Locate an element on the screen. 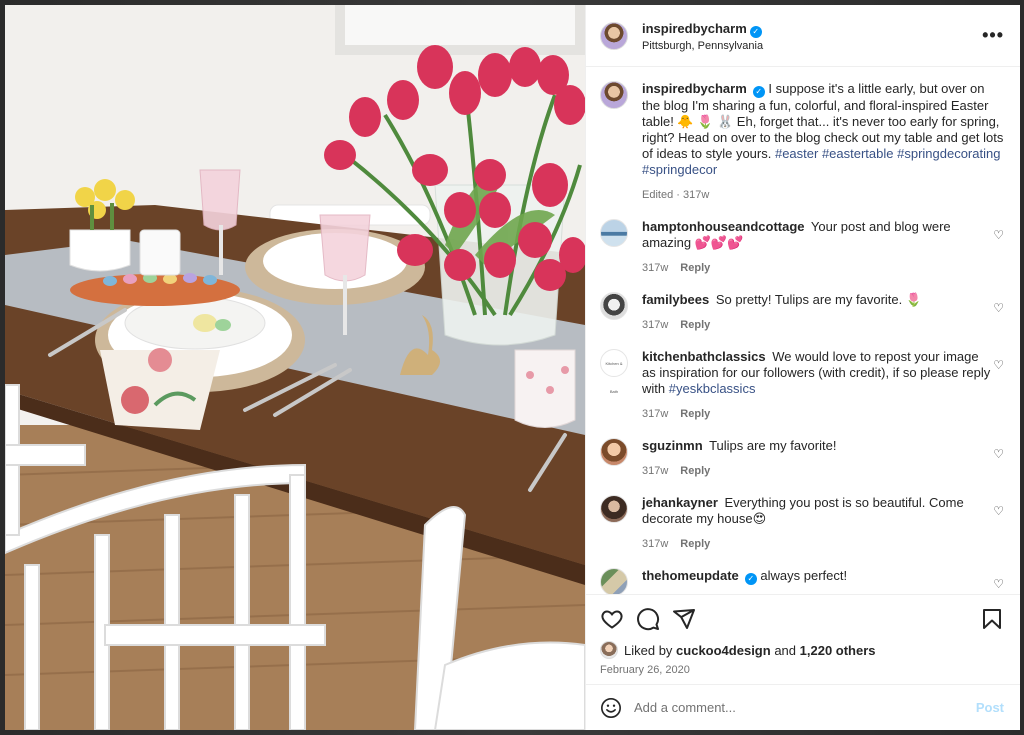 The height and width of the screenshot is (735, 1024). caption-avatar is located at coordinates (614, 95).